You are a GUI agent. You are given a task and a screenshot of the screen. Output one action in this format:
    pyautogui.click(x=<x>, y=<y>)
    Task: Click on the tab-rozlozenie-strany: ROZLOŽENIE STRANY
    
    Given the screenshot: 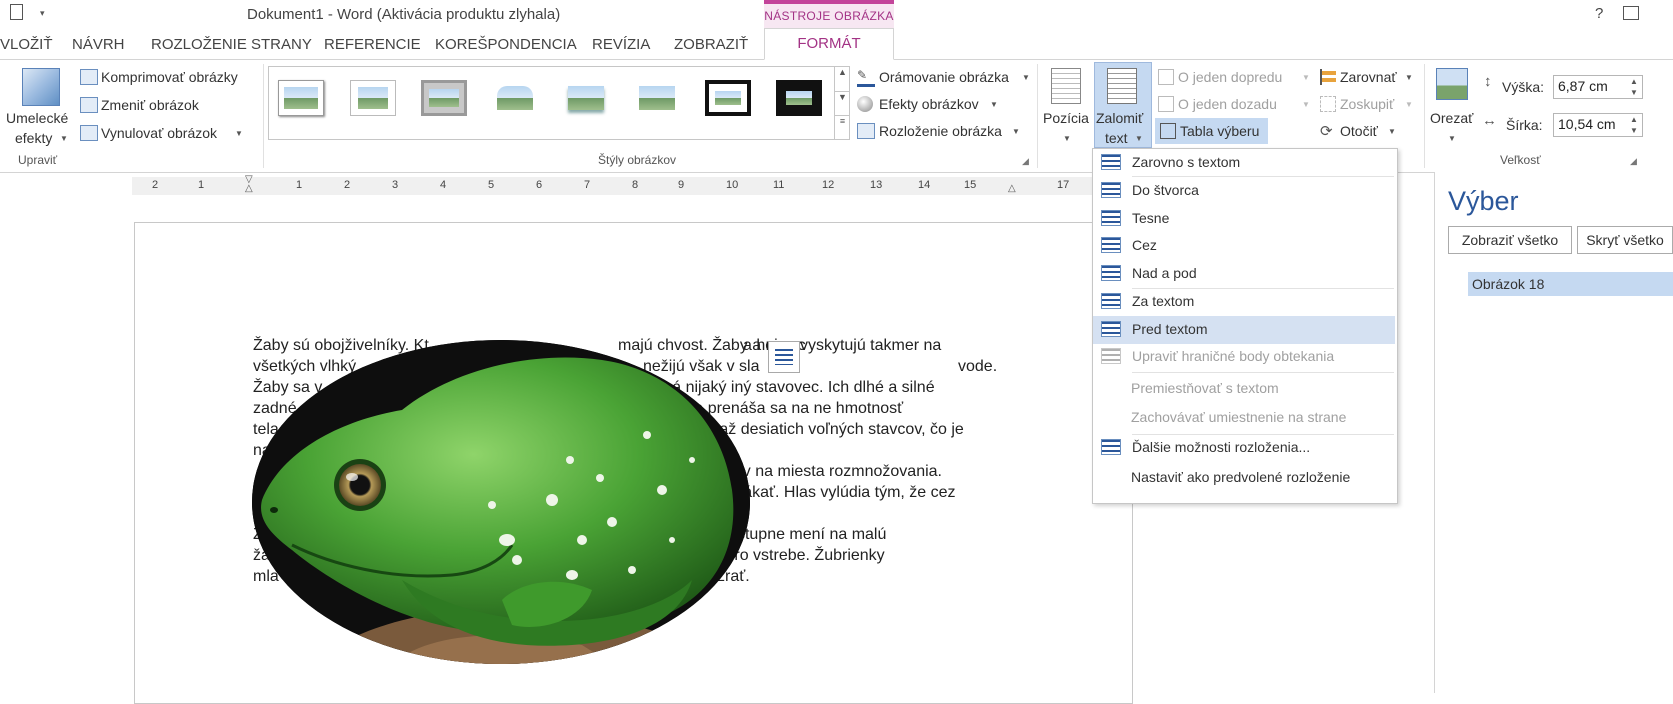 What is the action you would take?
    pyautogui.click(x=231, y=44)
    